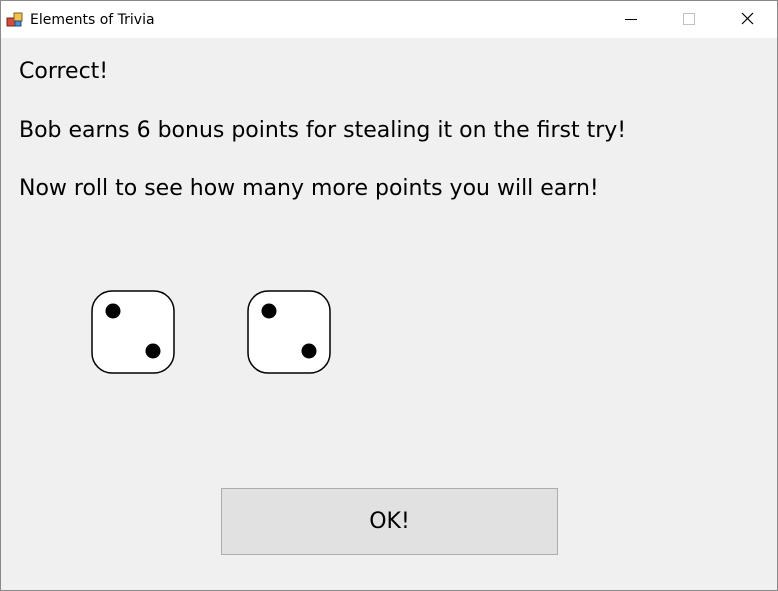  I want to click on title-bar: Elements of Trivia, so click(389, 19).